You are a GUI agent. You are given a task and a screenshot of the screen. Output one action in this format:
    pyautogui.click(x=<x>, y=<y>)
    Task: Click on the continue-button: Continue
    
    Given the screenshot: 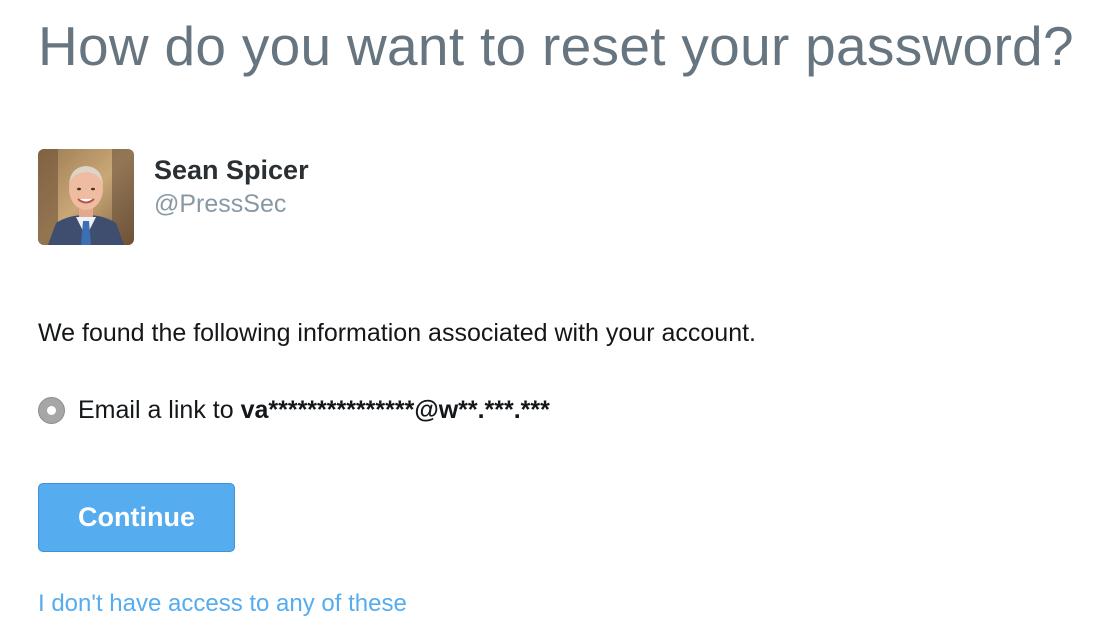 What is the action you would take?
    pyautogui.click(x=136, y=517)
    